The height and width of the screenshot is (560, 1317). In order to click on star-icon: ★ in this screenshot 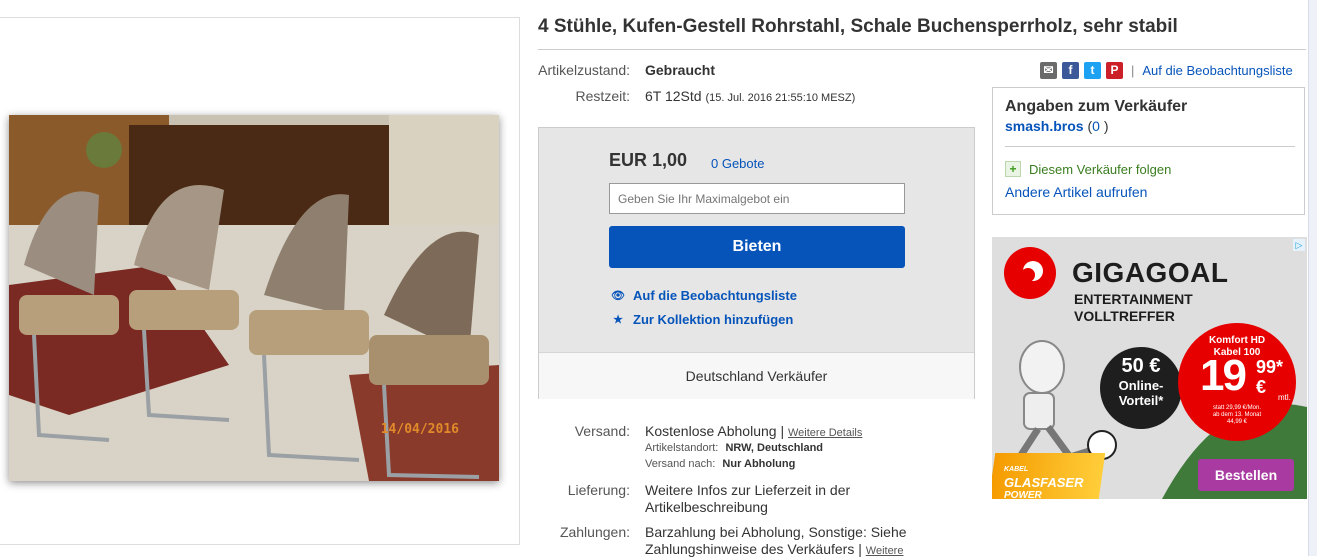, I will do `click(618, 320)`.